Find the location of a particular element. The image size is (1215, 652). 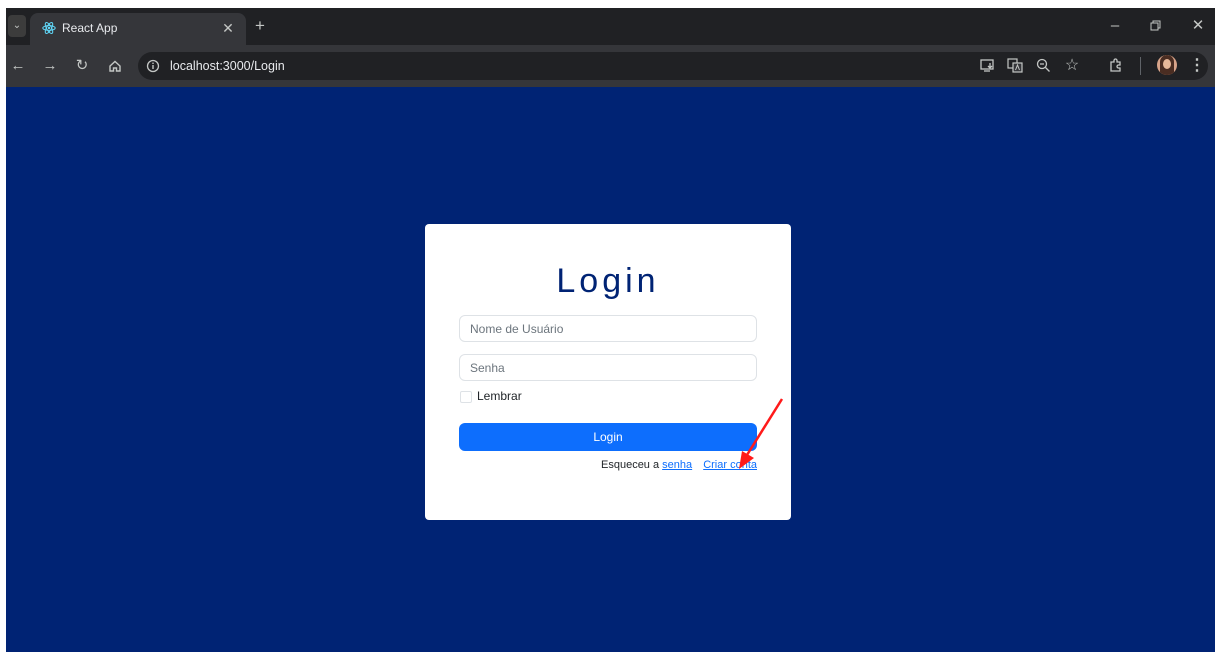

username-input is located at coordinates (608, 328).